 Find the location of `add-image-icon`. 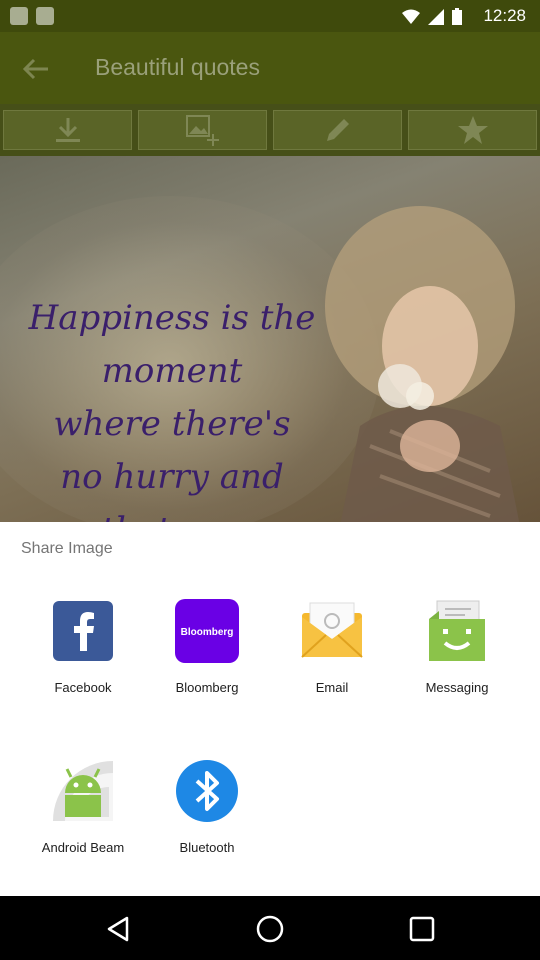

add-image-icon is located at coordinates (202, 130).